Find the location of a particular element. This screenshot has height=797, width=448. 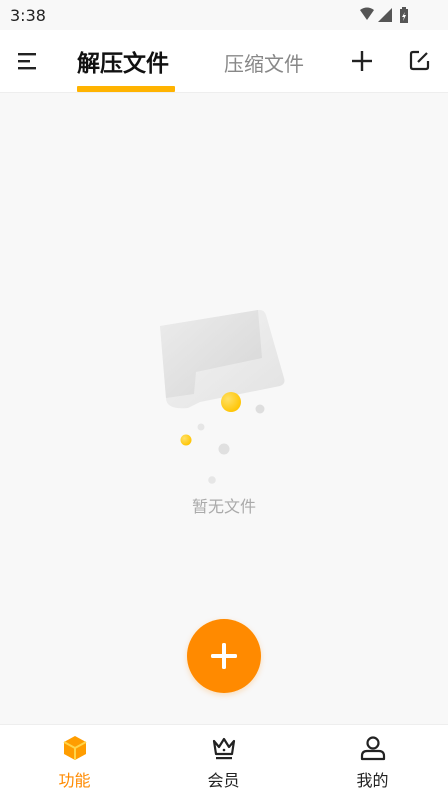

nav-label-functions: 功能 is located at coordinates (74, 780).